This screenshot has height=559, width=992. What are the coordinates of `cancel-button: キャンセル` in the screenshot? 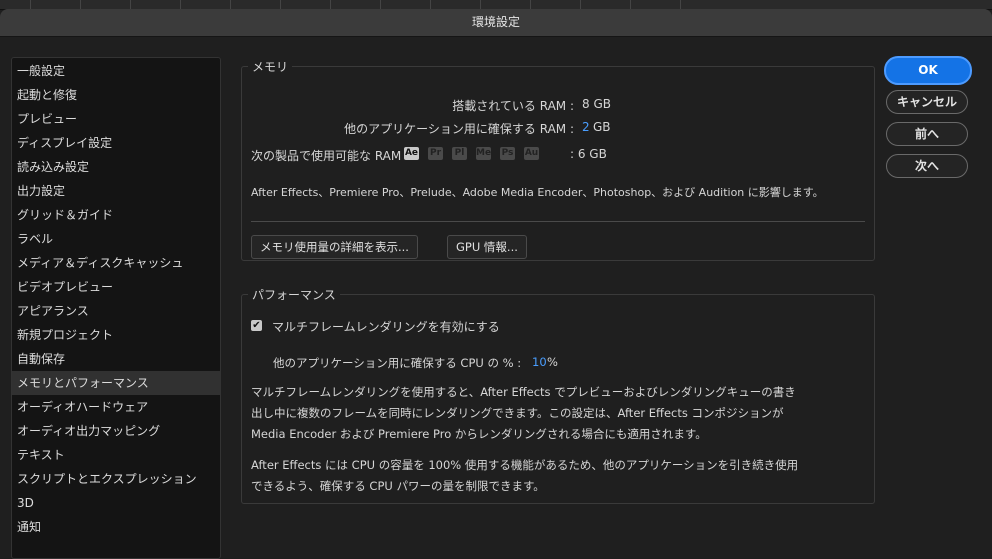 It's located at (927, 102).